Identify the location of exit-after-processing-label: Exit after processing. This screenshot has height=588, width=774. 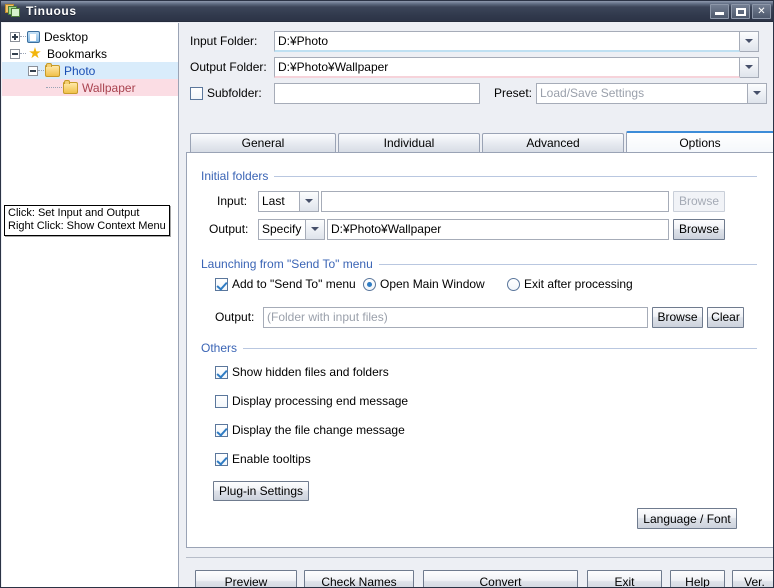
(578, 284).